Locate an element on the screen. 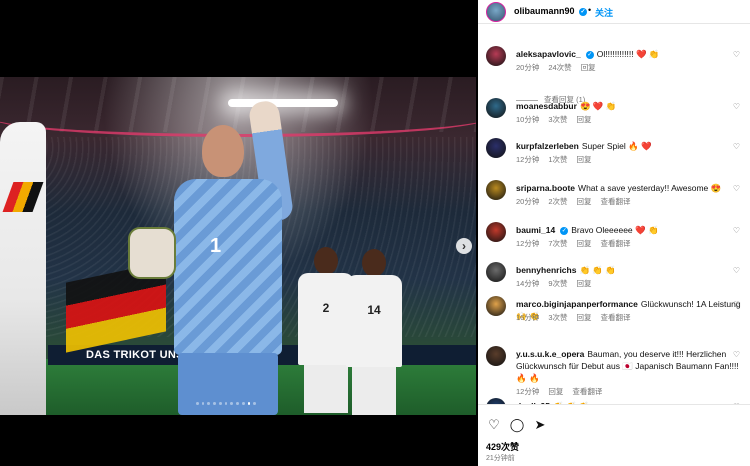 The image size is (750, 466). shirt-stripe is located at coordinates (23, 197).